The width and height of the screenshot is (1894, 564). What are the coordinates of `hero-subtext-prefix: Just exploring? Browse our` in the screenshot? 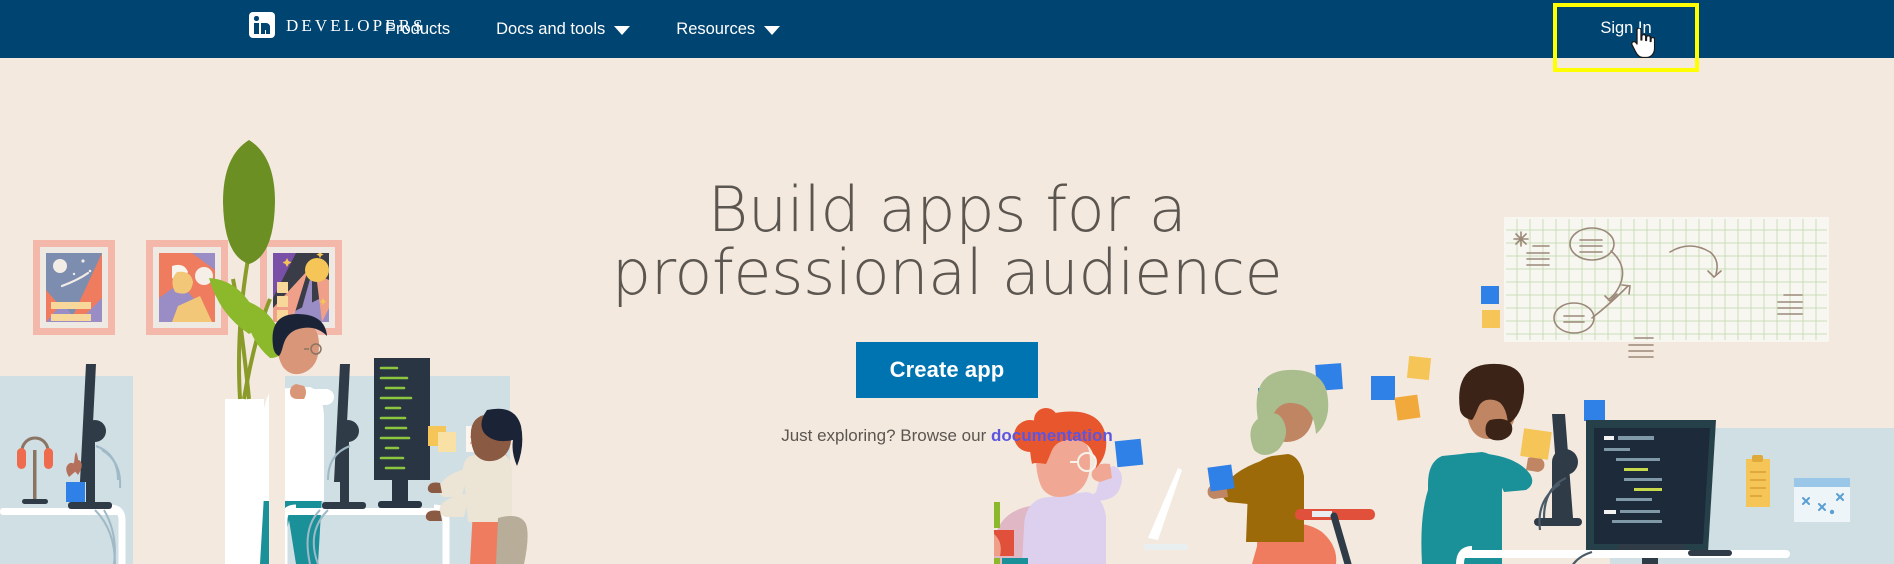 It's located at (886, 436).